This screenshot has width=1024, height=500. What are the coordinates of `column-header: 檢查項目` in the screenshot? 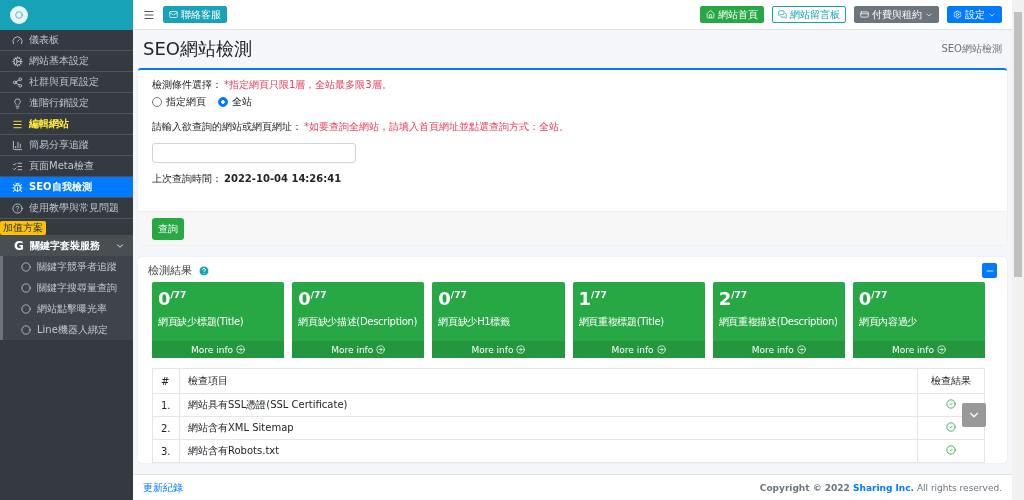 It's located at (548, 381).